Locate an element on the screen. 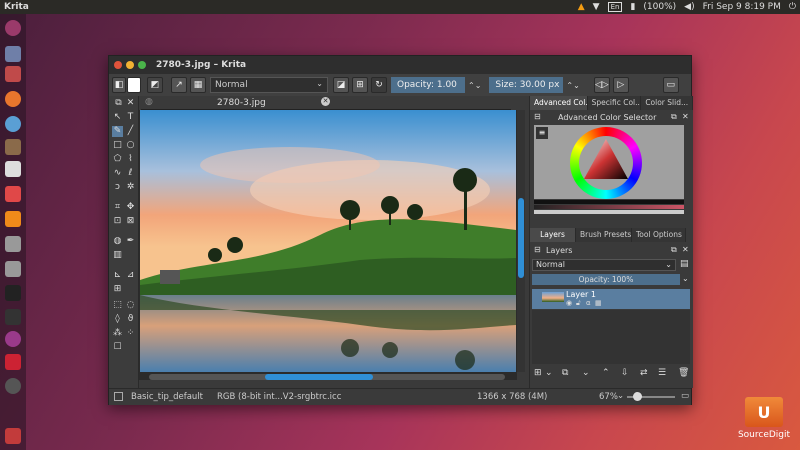  document-tab-close-icon: ✕ is located at coordinates (325, 101).